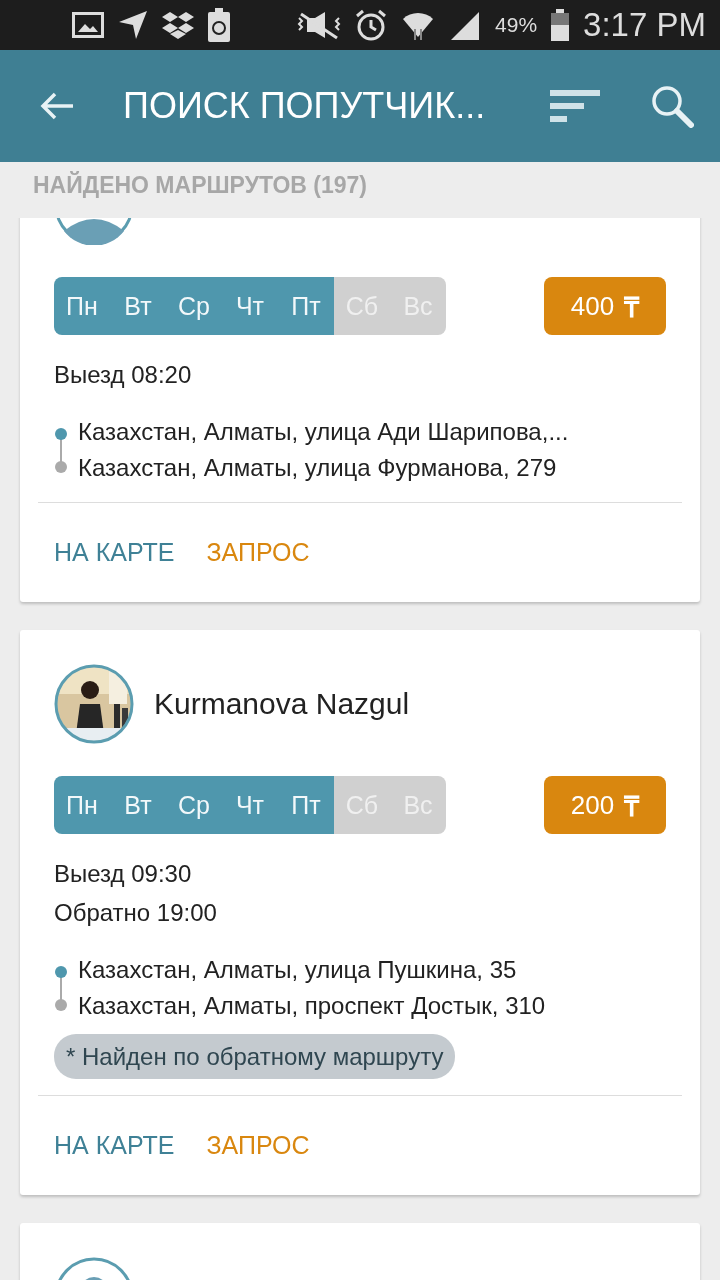 The image size is (720, 1280). Describe the element at coordinates (605, 805) in the screenshot. I see `price-badge: 200 ₸` at that location.